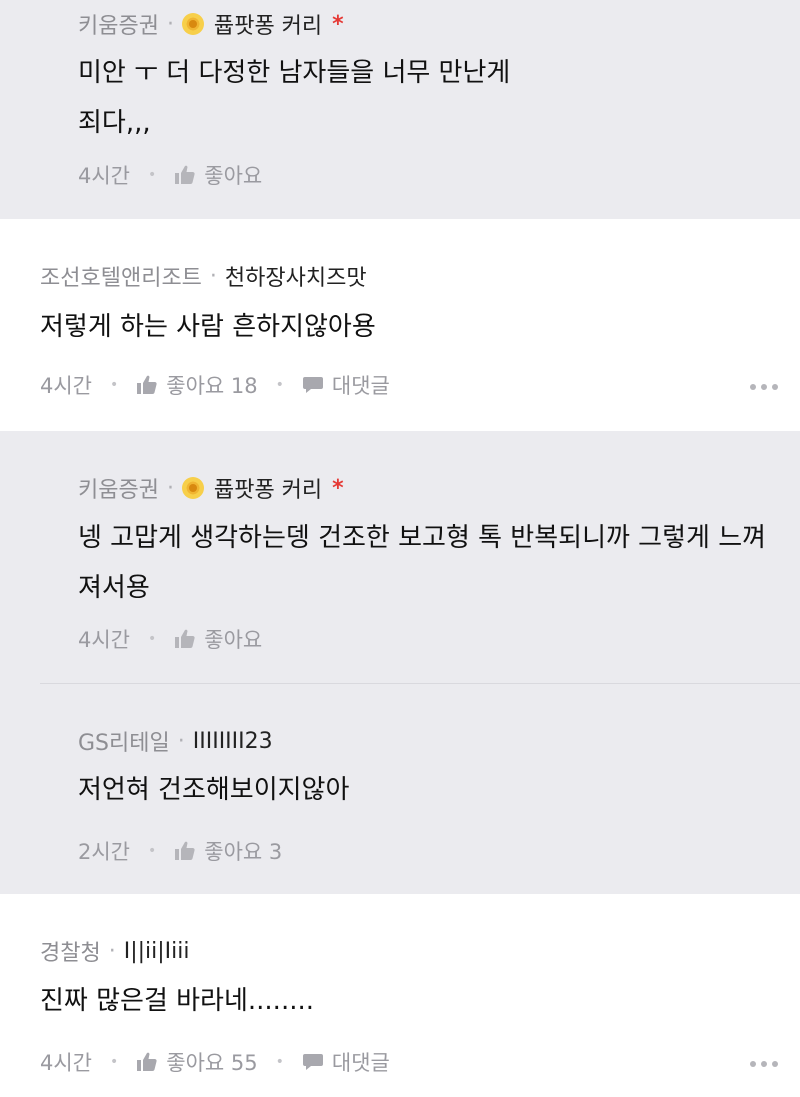 This screenshot has height=1097, width=800. Describe the element at coordinates (208, 327) in the screenshot. I see `comment-body: 저렇게 하는 사람 흔하지않아용` at that location.